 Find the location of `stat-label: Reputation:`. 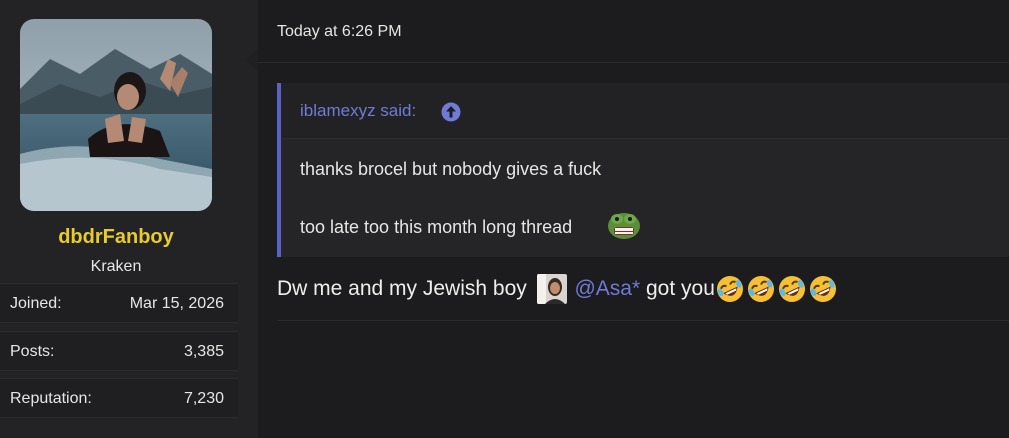

stat-label: Reputation: is located at coordinates (51, 398).